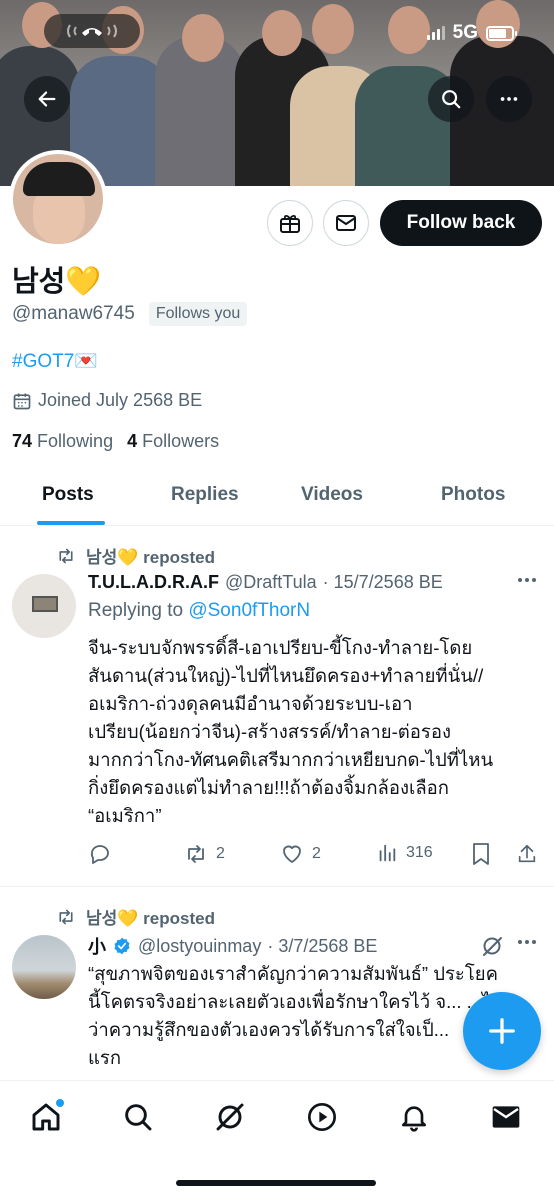 The width and height of the screenshot is (554, 1199). I want to click on nav-notifications, so click(414, 1117).